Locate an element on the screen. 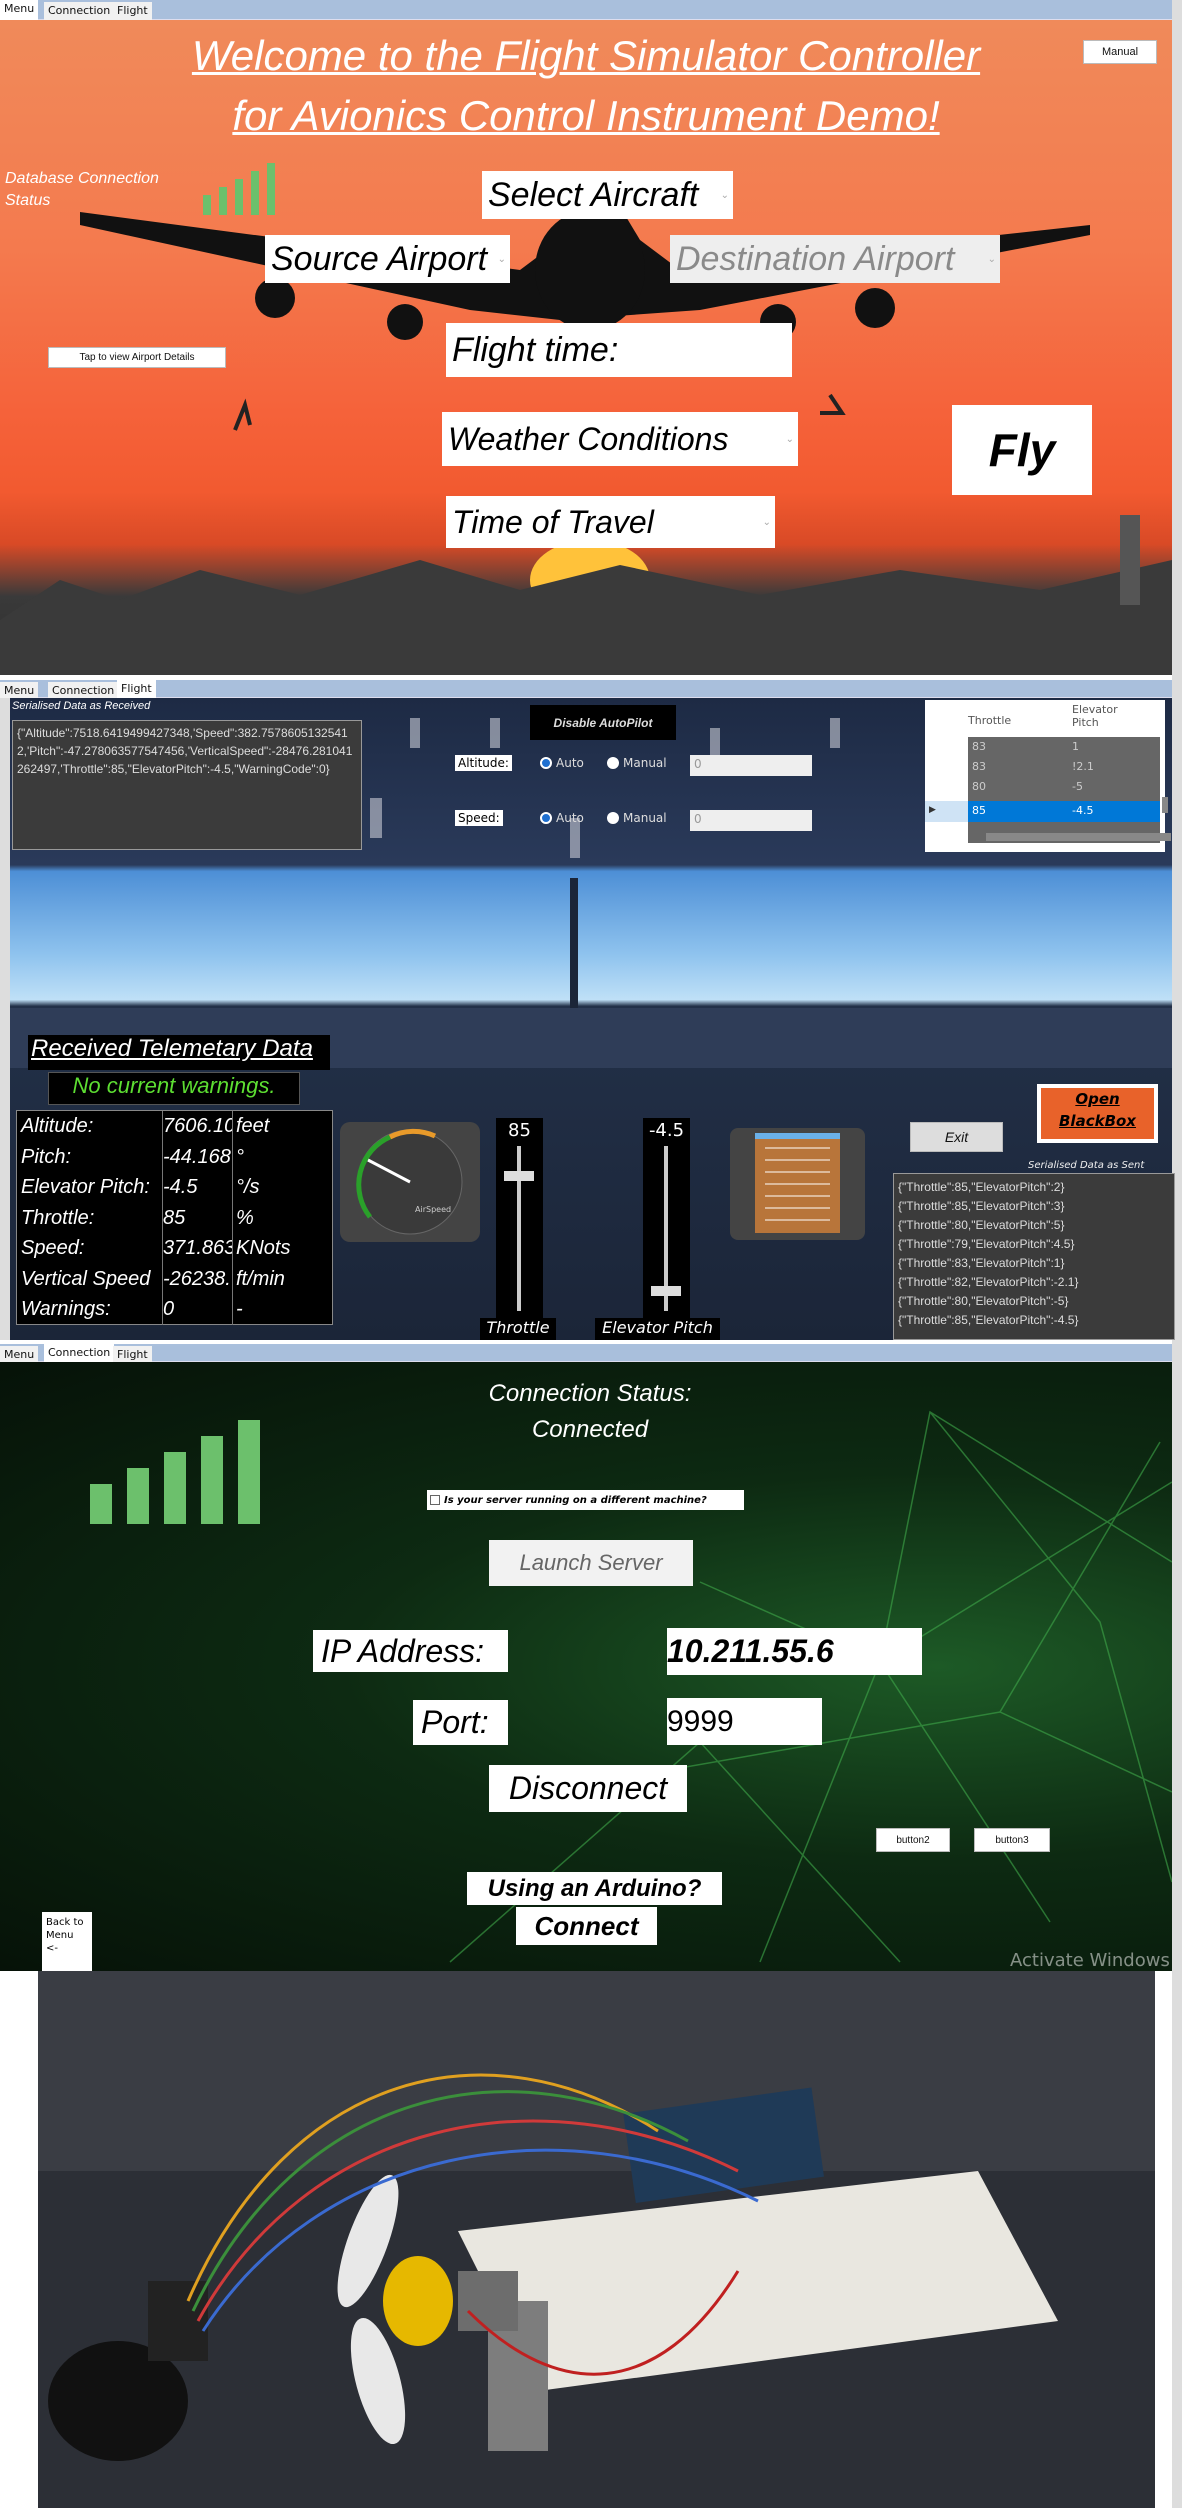  airport-details-button: Tap to view Airport Details is located at coordinates (137, 357).